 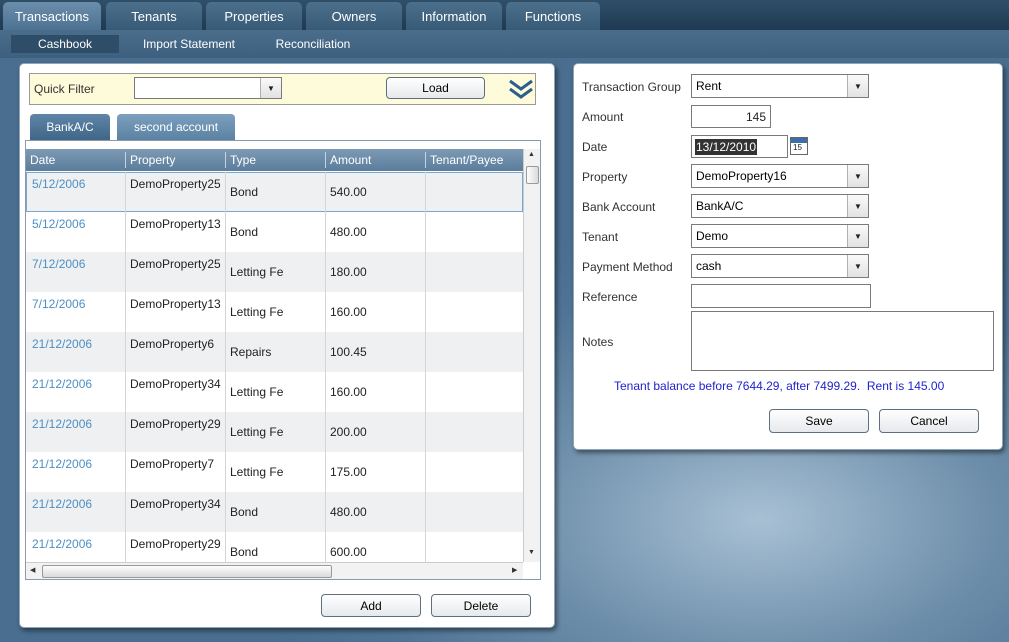 What do you see at coordinates (531, 552) in the screenshot?
I see `scroll-down-arrow-icon: ▼` at bounding box center [531, 552].